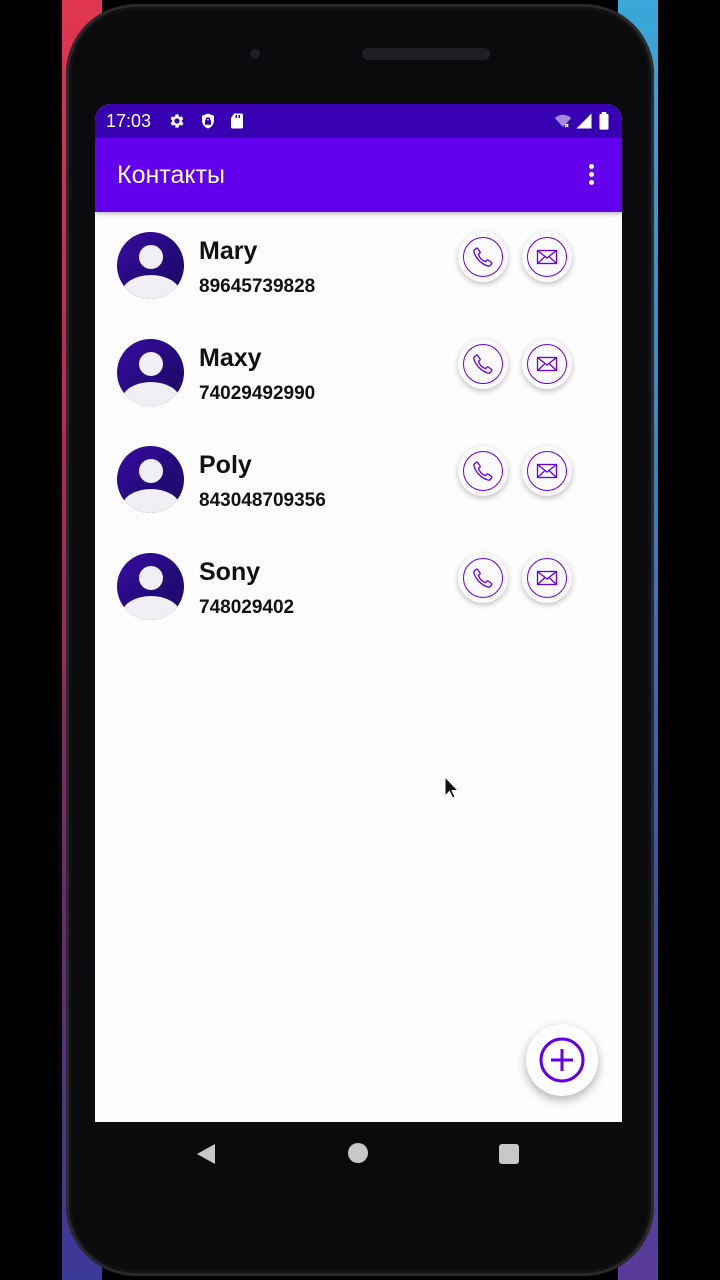 The width and height of the screenshot is (720, 1280). What do you see at coordinates (262, 500) in the screenshot?
I see `contact-phone: 843048709356` at bounding box center [262, 500].